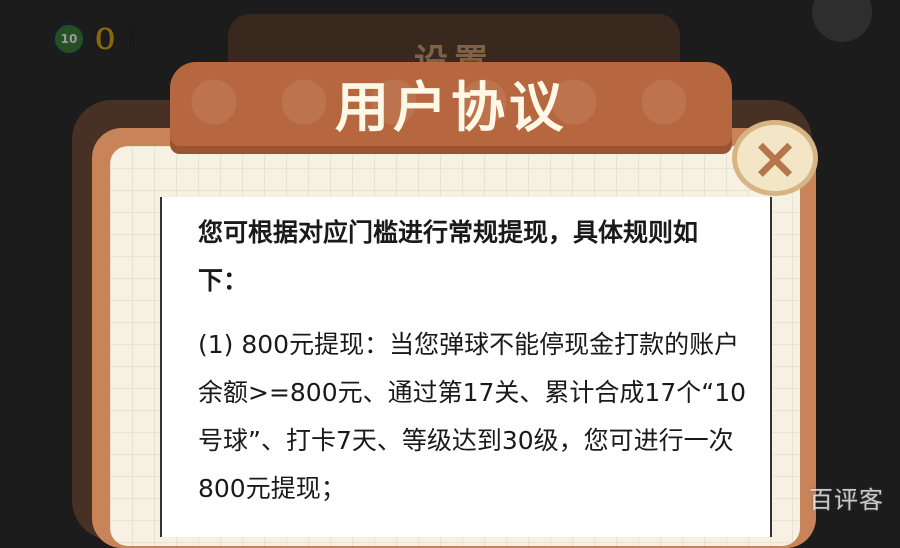 The width and height of the screenshot is (900, 548). What do you see at coordinates (846, 500) in the screenshot?
I see `watermark: 百评客` at bounding box center [846, 500].